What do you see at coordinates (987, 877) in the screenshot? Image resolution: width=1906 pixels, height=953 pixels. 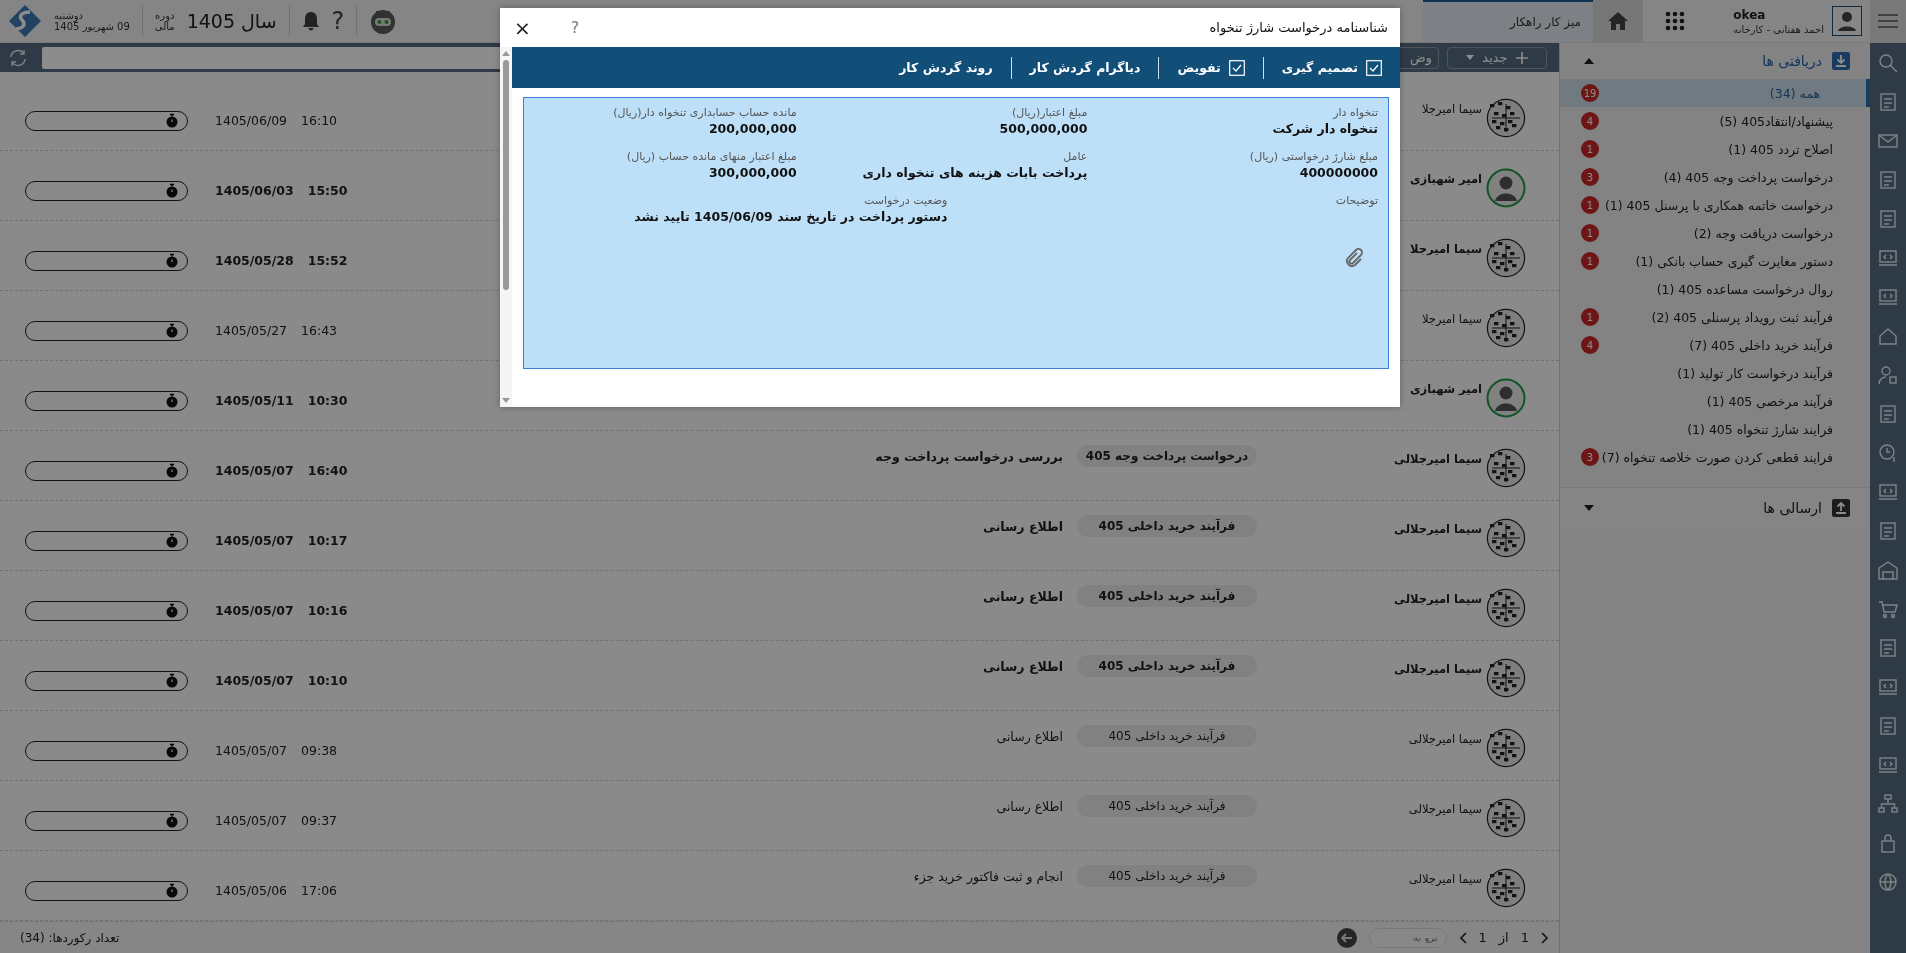 I see `task-title: انجام و ثبت فاکتور خرید جزء` at bounding box center [987, 877].